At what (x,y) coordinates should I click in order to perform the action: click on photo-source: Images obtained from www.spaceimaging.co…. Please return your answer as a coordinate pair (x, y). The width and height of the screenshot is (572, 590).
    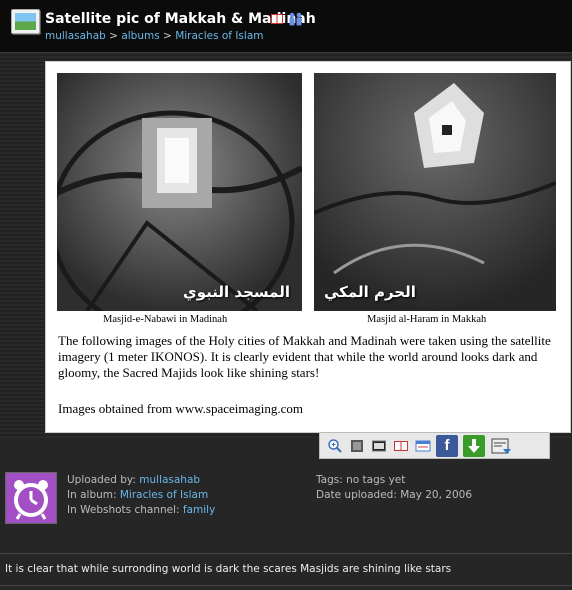
    Looking at the image, I should click on (181, 408).